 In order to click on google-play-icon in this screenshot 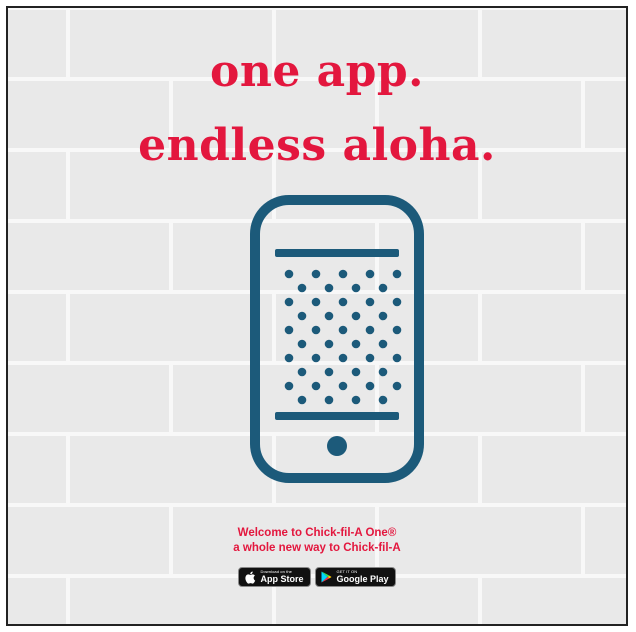, I will do `click(327, 577)`.